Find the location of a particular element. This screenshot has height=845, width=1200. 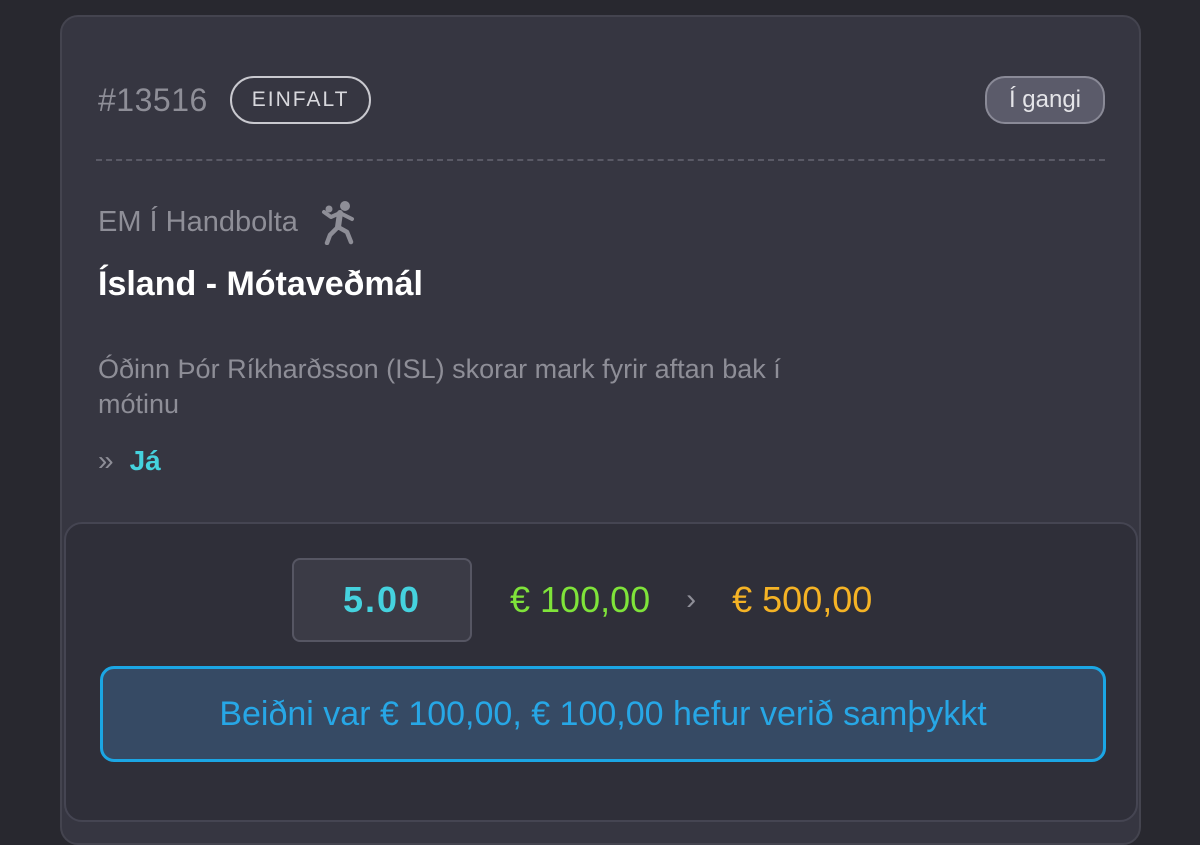

competition-name: EM Í Handbolta is located at coordinates (198, 221).